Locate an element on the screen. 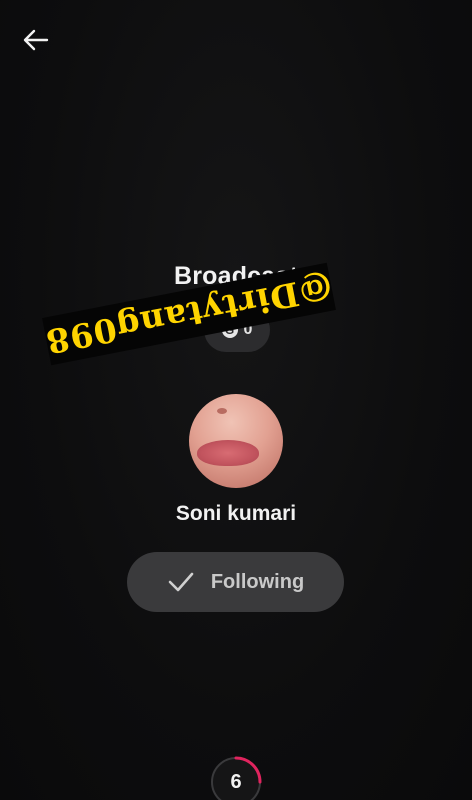 The width and height of the screenshot is (472, 800). arrow-left-icon is located at coordinates (36, 40).